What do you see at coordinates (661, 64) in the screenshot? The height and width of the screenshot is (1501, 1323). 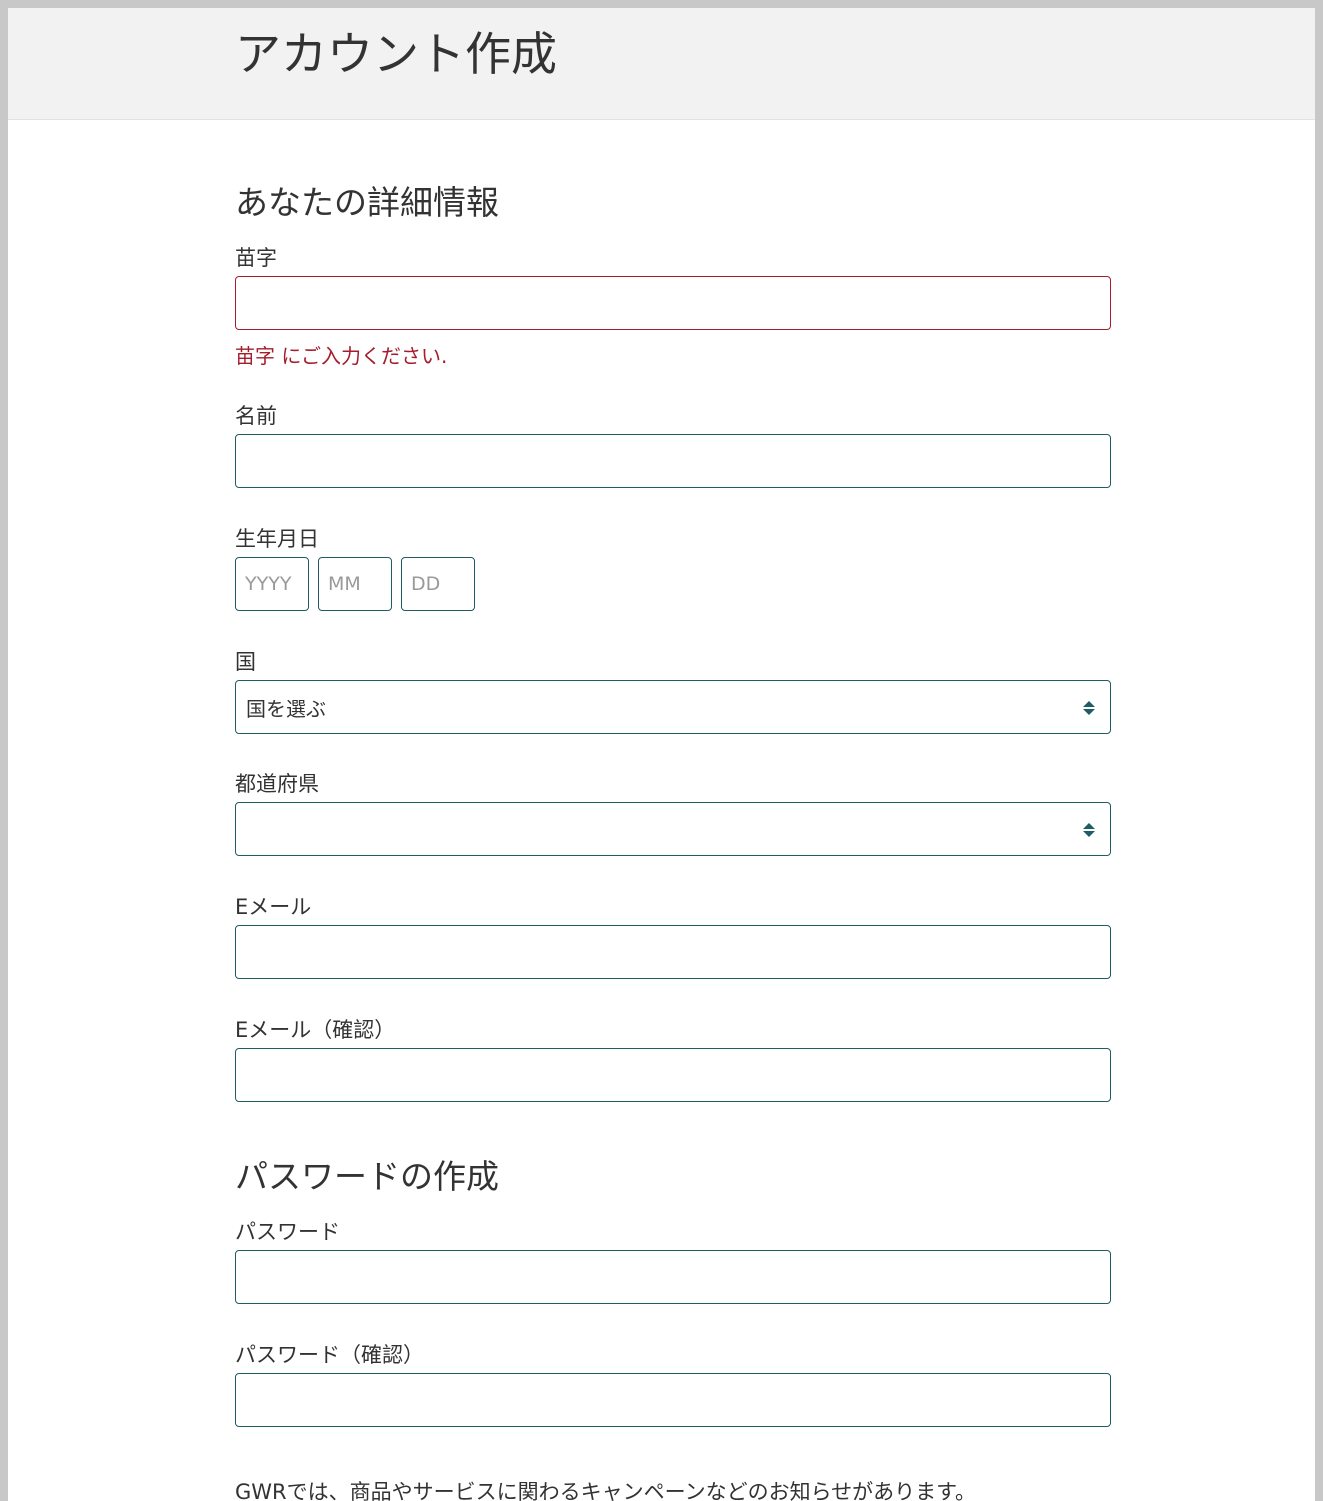 I see `page-header: アカウント作成` at bounding box center [661, 64].